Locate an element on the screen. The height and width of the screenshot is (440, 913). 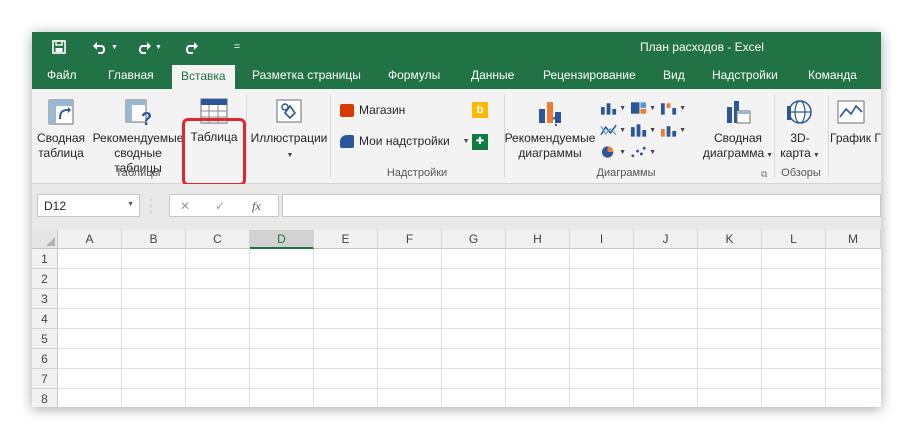
people-graph-button: ✚ is located at coordinates (485, 142).